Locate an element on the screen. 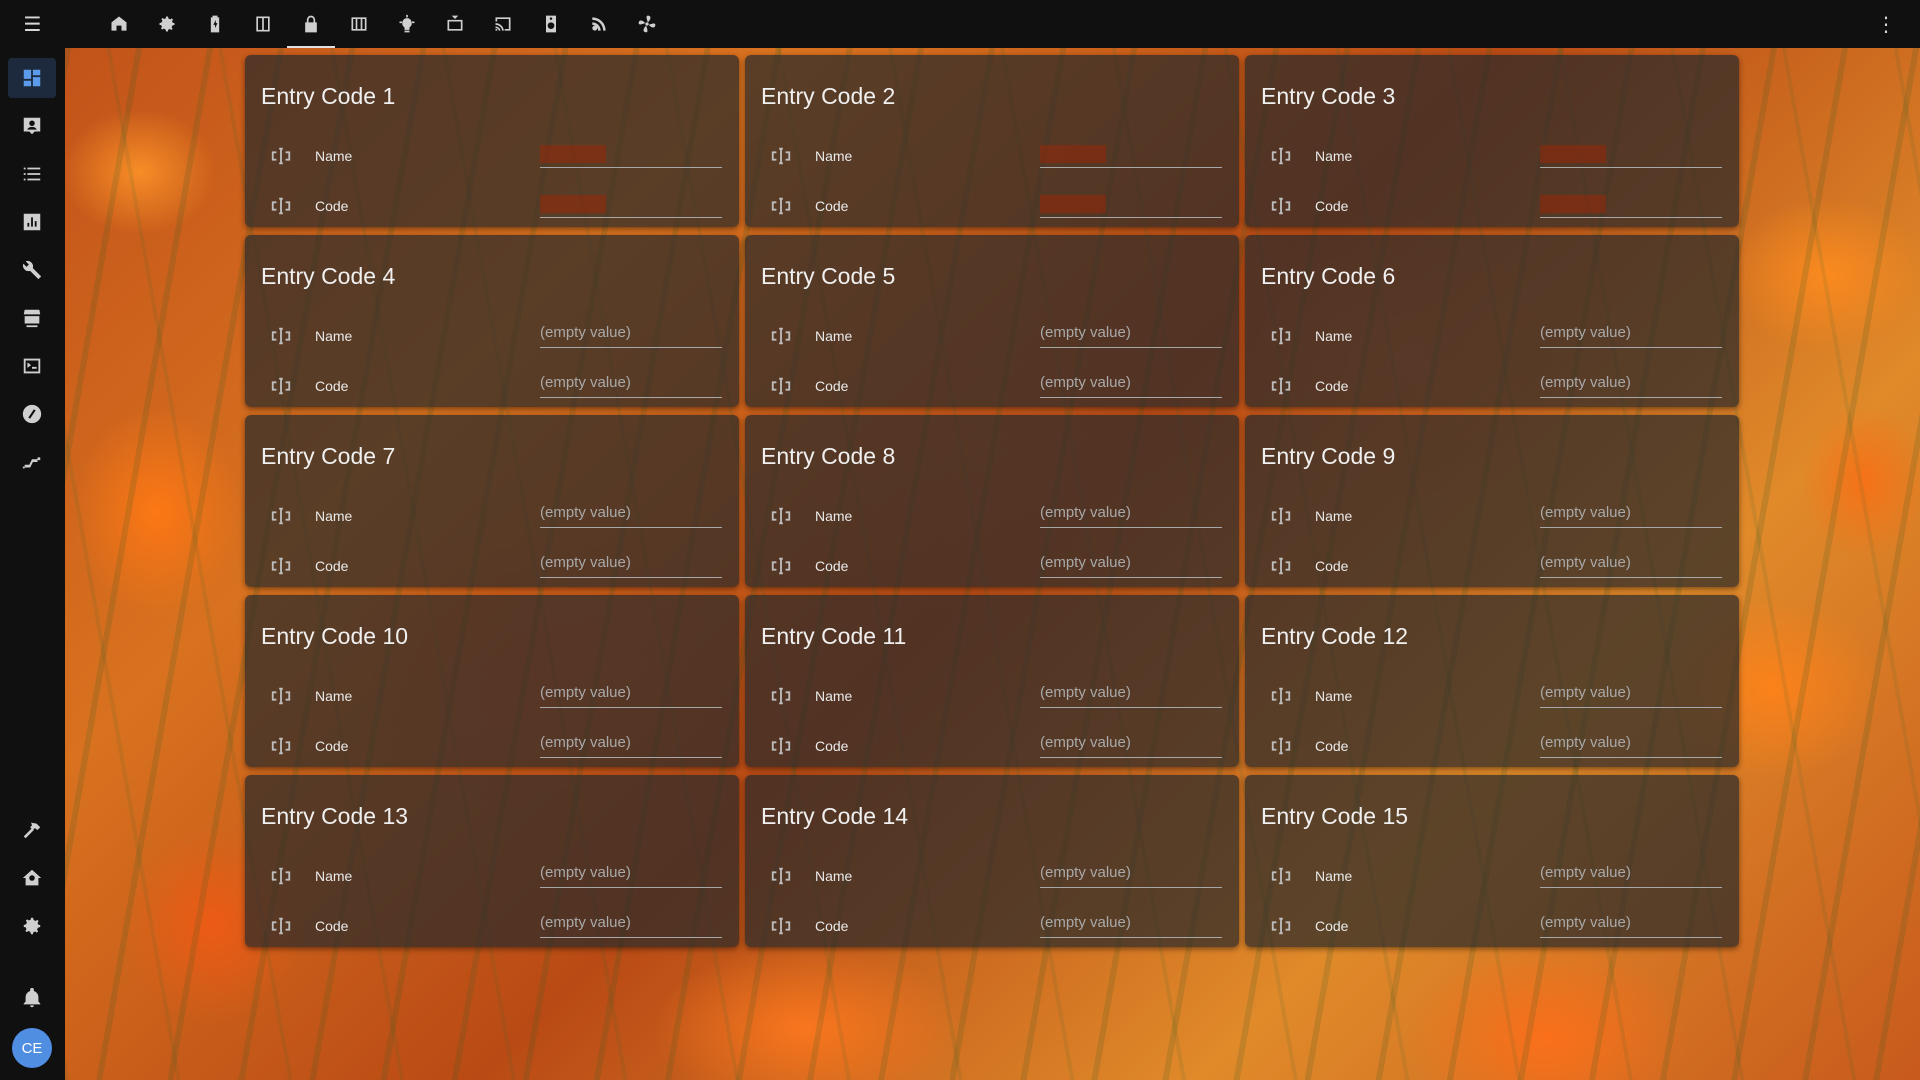 This screenshot has height=1080, width=1920. sidebar: CE is located at coordinates (32, 564).